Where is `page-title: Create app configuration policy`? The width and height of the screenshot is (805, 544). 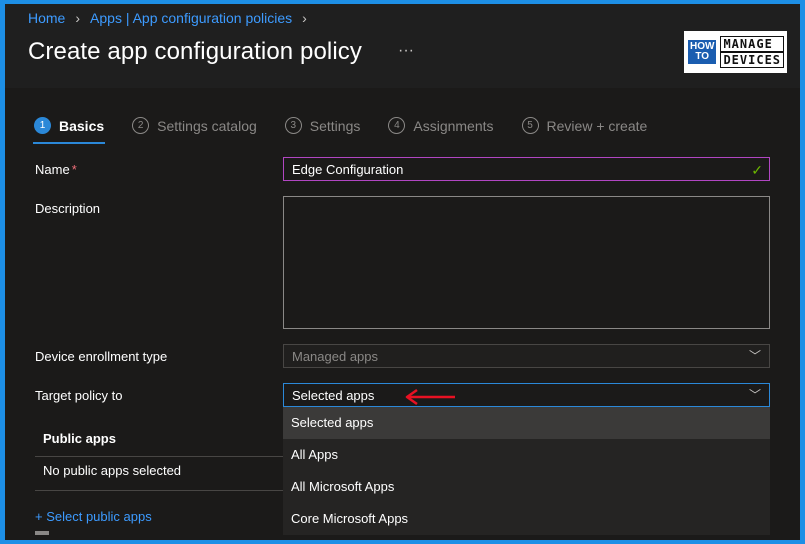 page-title: Create app configuration policy is located at coordinates (195, 51).